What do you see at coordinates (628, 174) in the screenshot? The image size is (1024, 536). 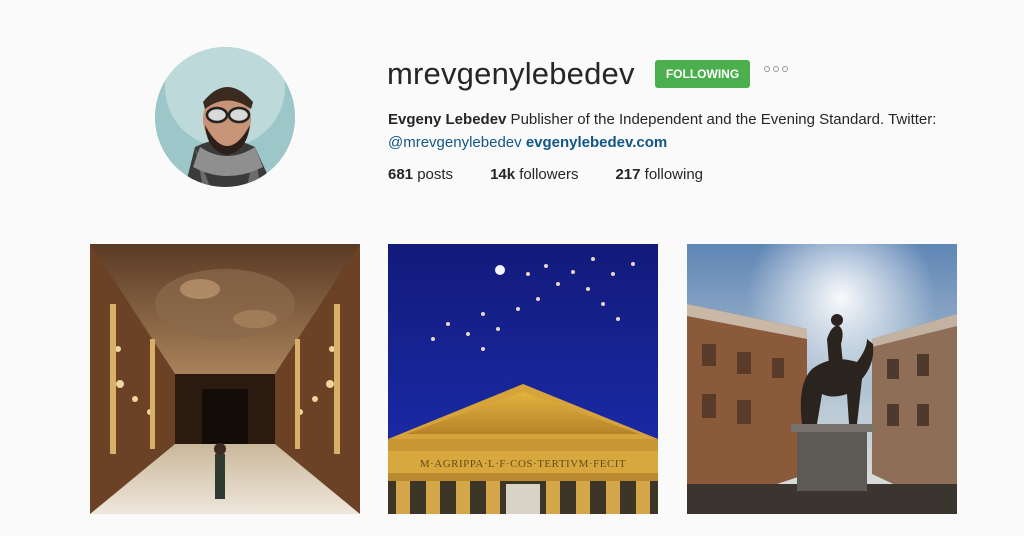 I see `following-count: 217` at bounding box center [628, 174].